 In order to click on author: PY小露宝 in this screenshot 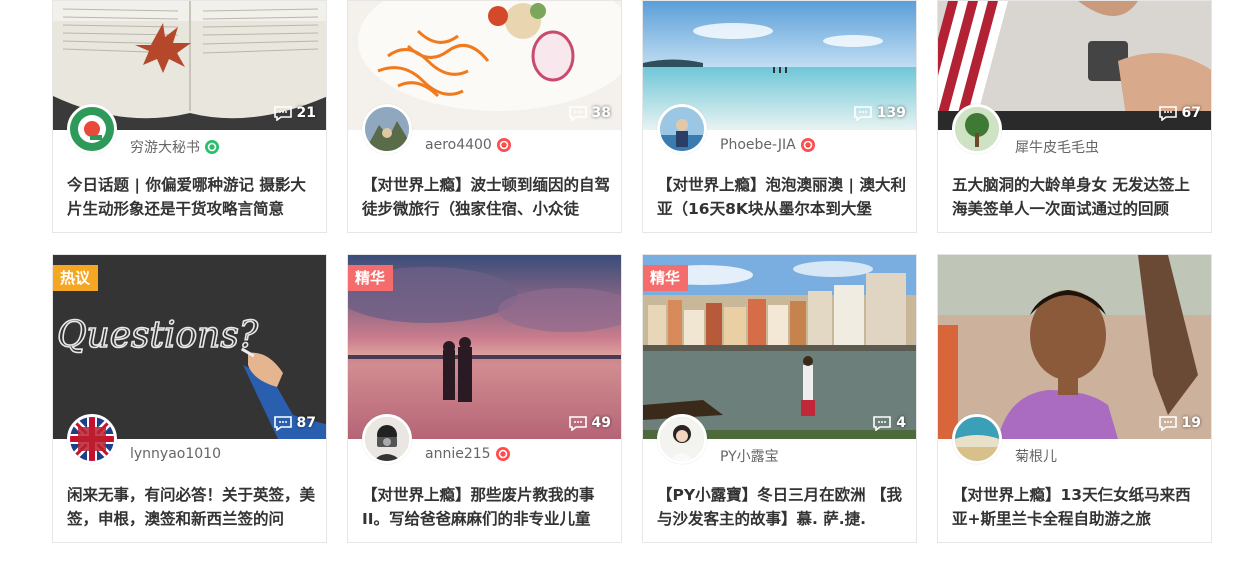, I will do `click(749, 456)`.